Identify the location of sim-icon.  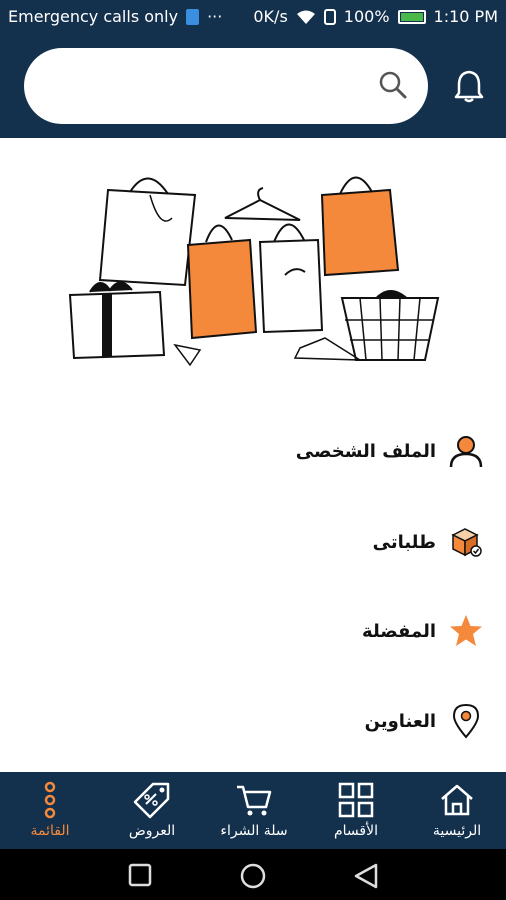
(193, 16).